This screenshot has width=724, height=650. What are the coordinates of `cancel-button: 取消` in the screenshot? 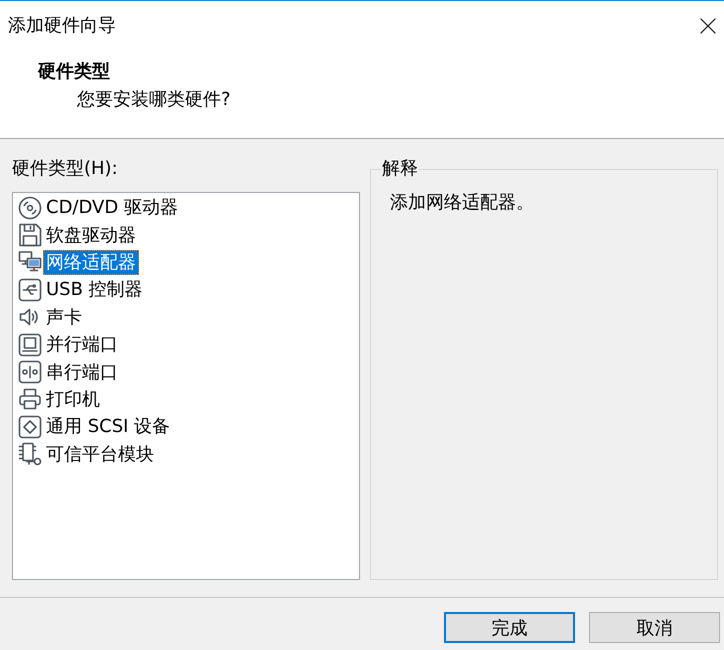 It's located at (654, 627).